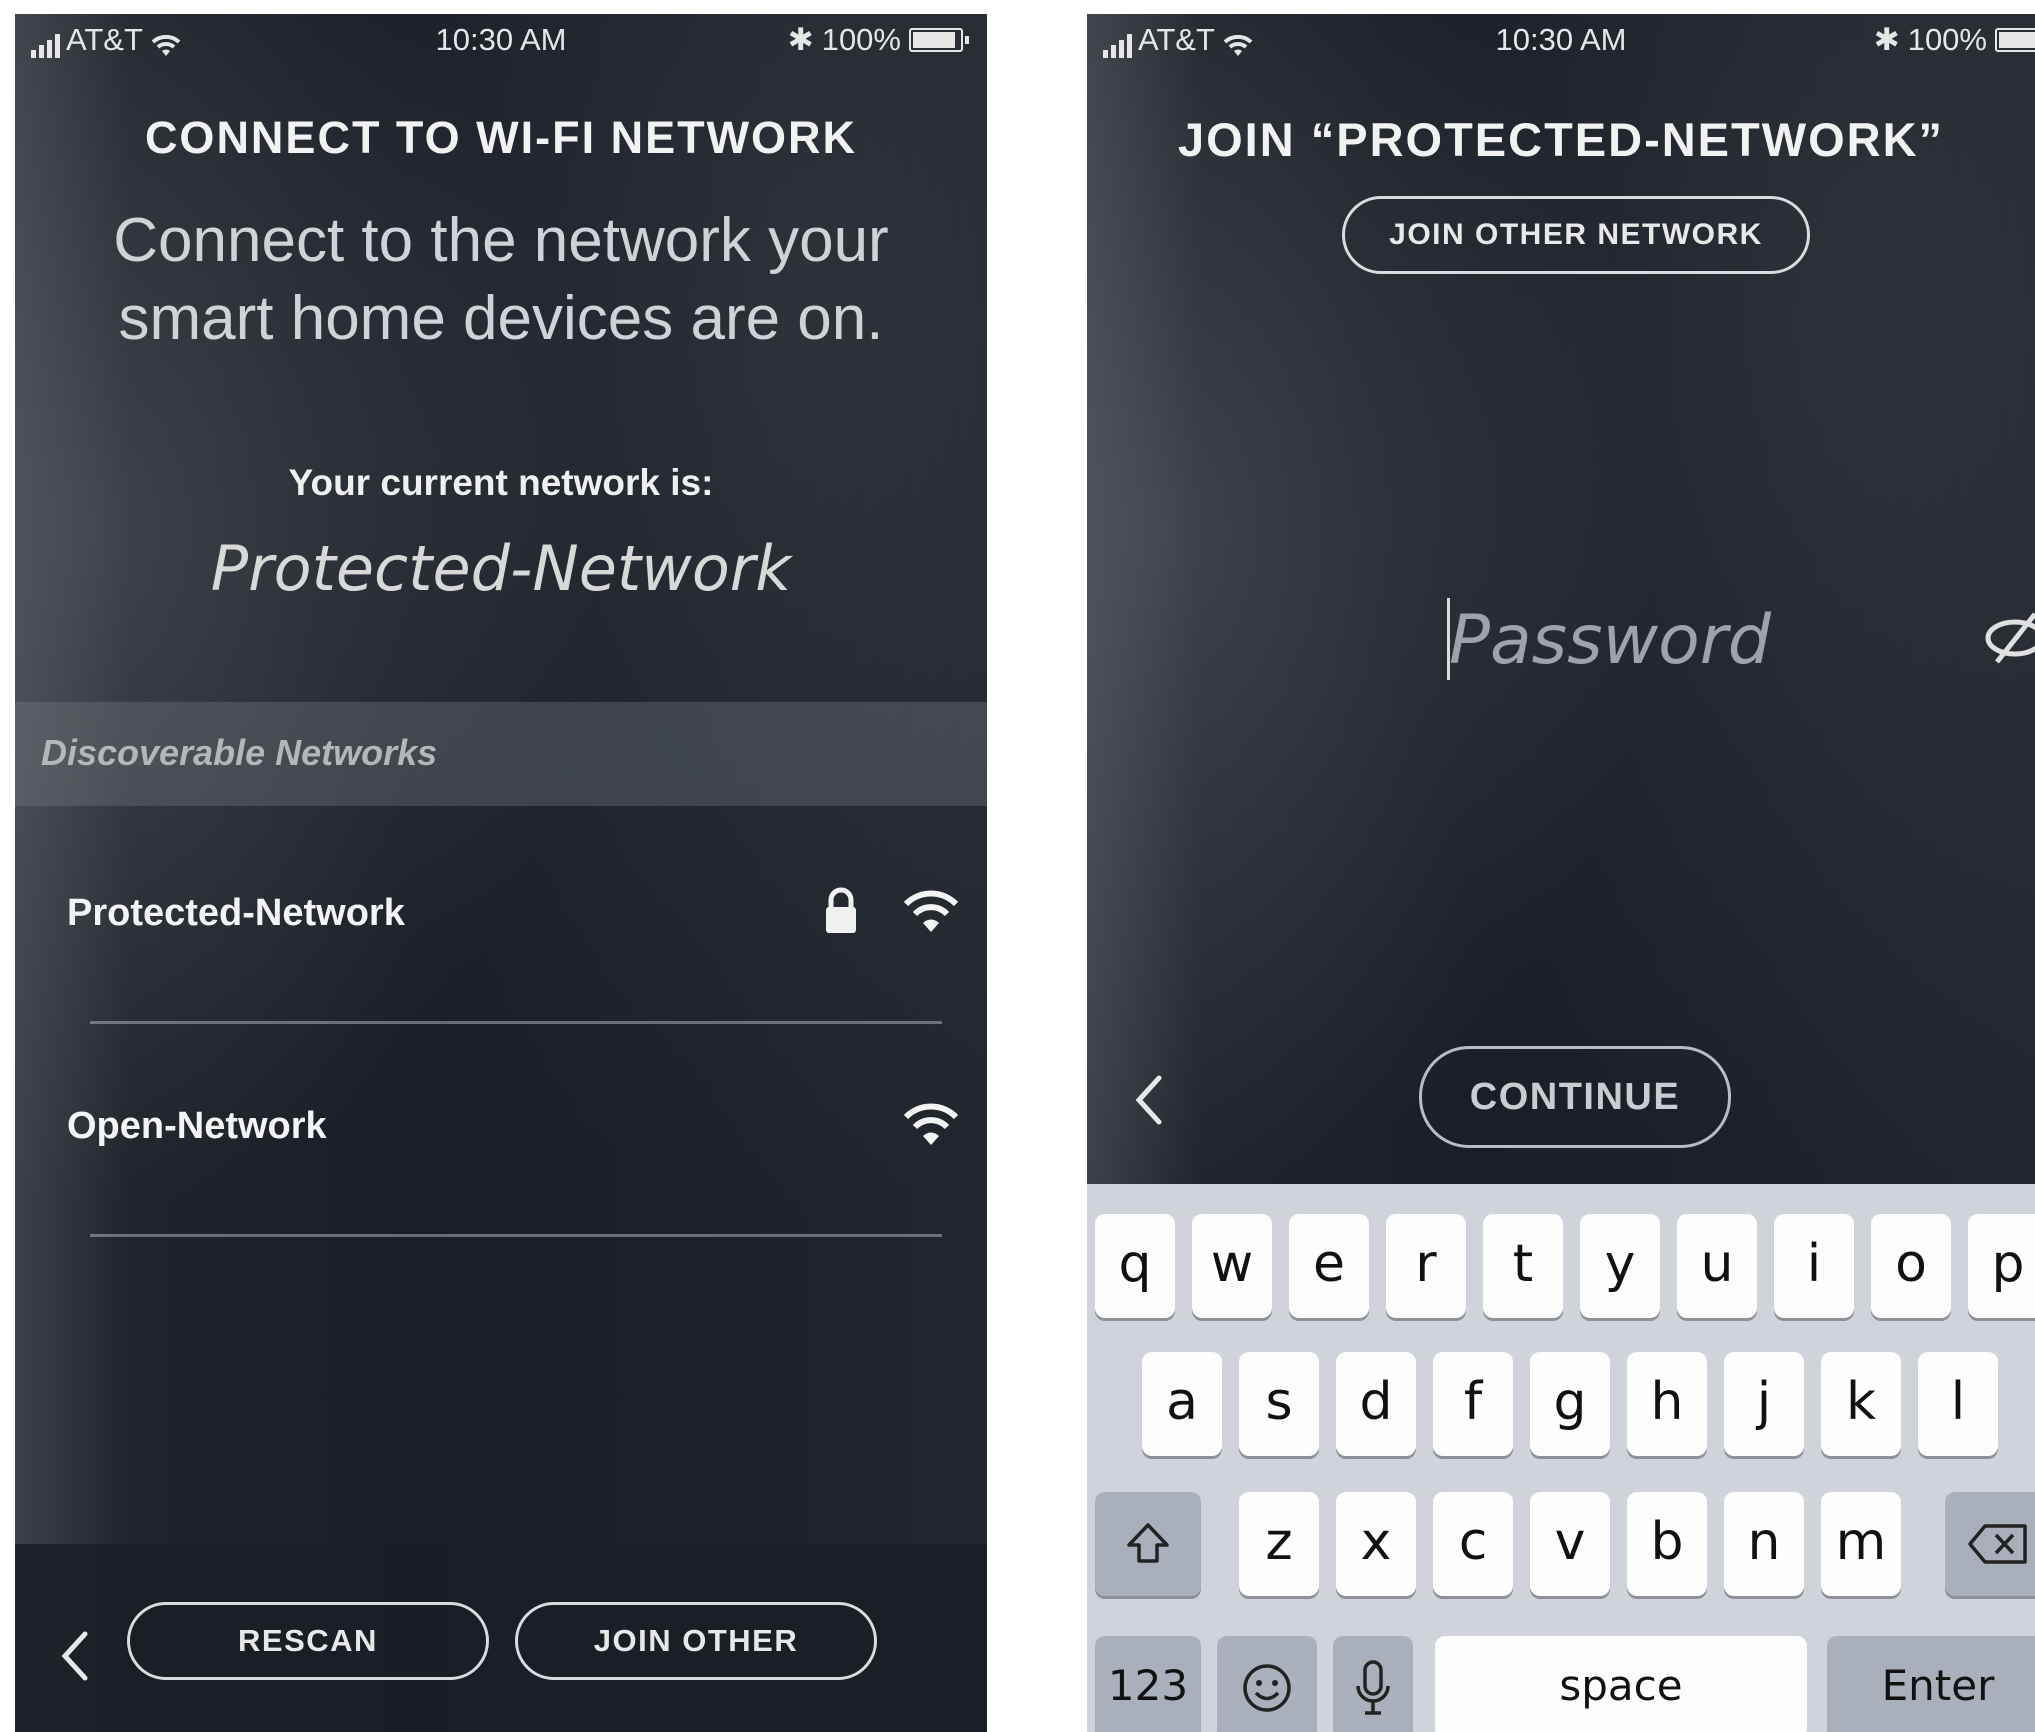  I want to click on key-p: p, so click(2001, 1266).